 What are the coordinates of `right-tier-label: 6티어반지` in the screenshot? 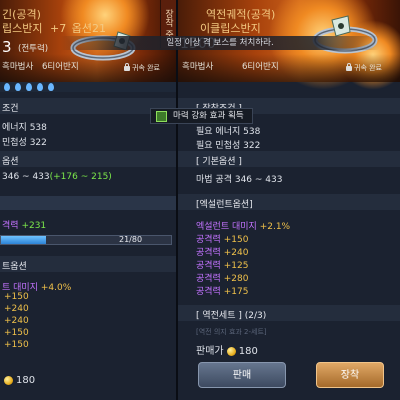 It's located at (260, 67).